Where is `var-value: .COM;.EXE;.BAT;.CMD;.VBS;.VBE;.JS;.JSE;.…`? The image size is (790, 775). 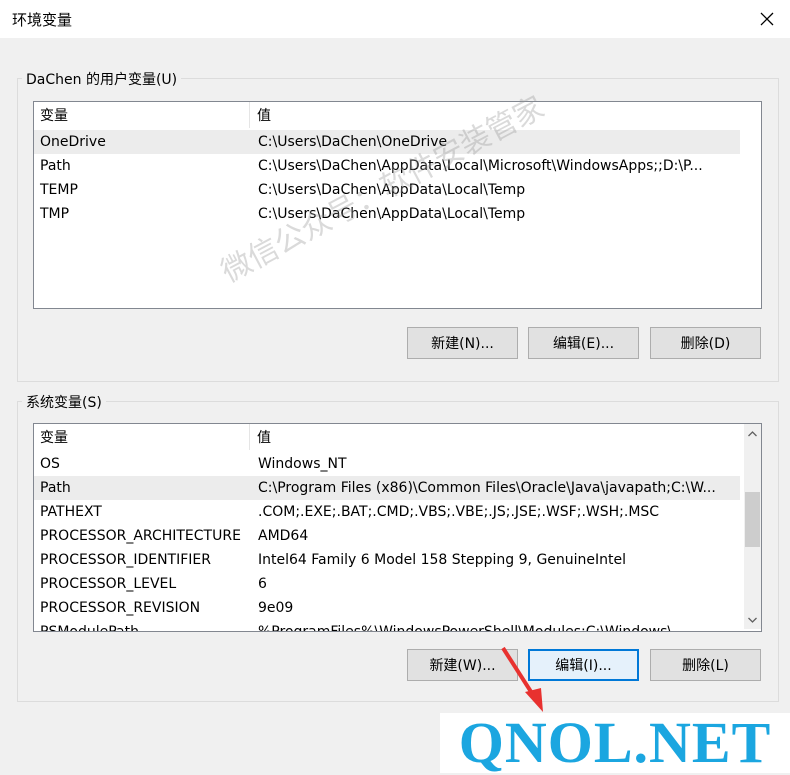
var-value: .COM;.EXE;.BAT;.CMD;.VBS;.VBE;.JS;.JSE;.… is located at coordinates (459, 512).